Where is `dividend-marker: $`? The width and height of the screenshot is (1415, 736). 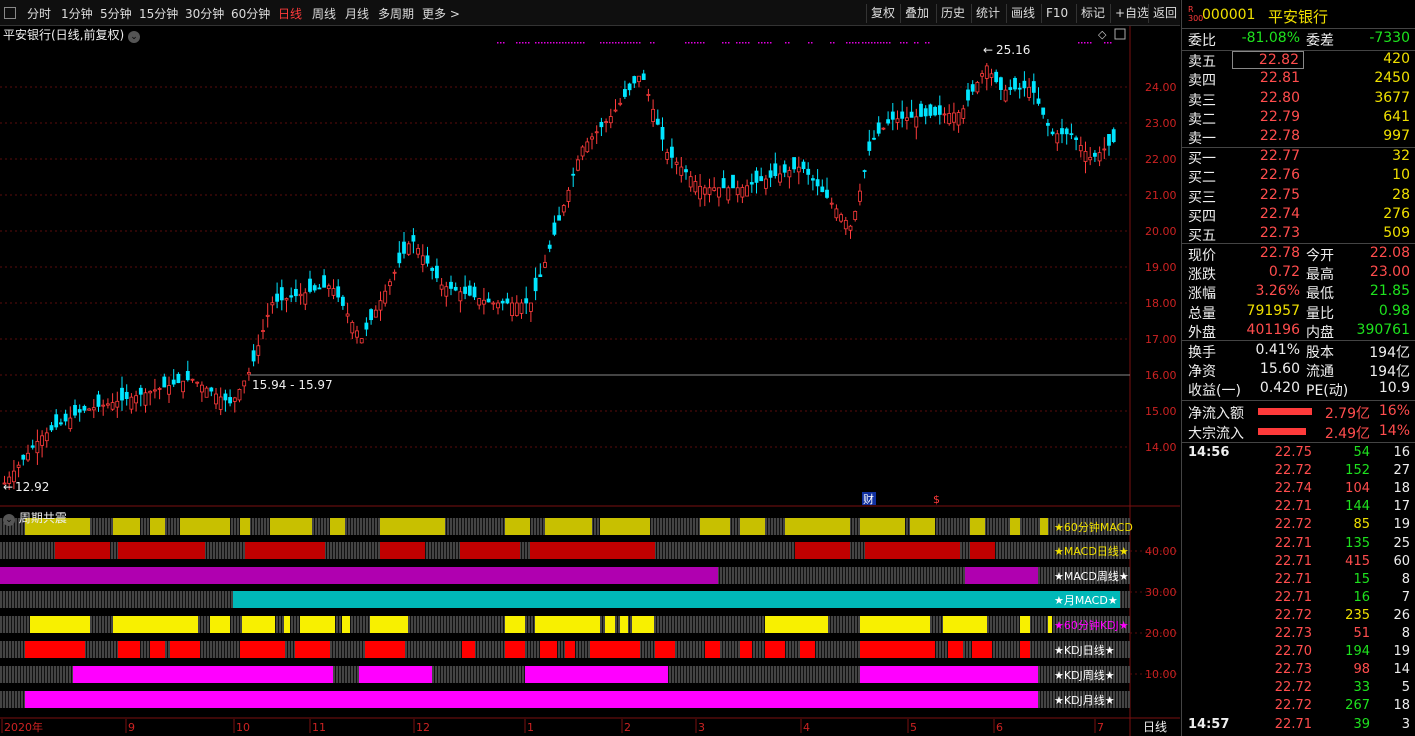 dividend-marker: $ is located at coordinates (936, 499).